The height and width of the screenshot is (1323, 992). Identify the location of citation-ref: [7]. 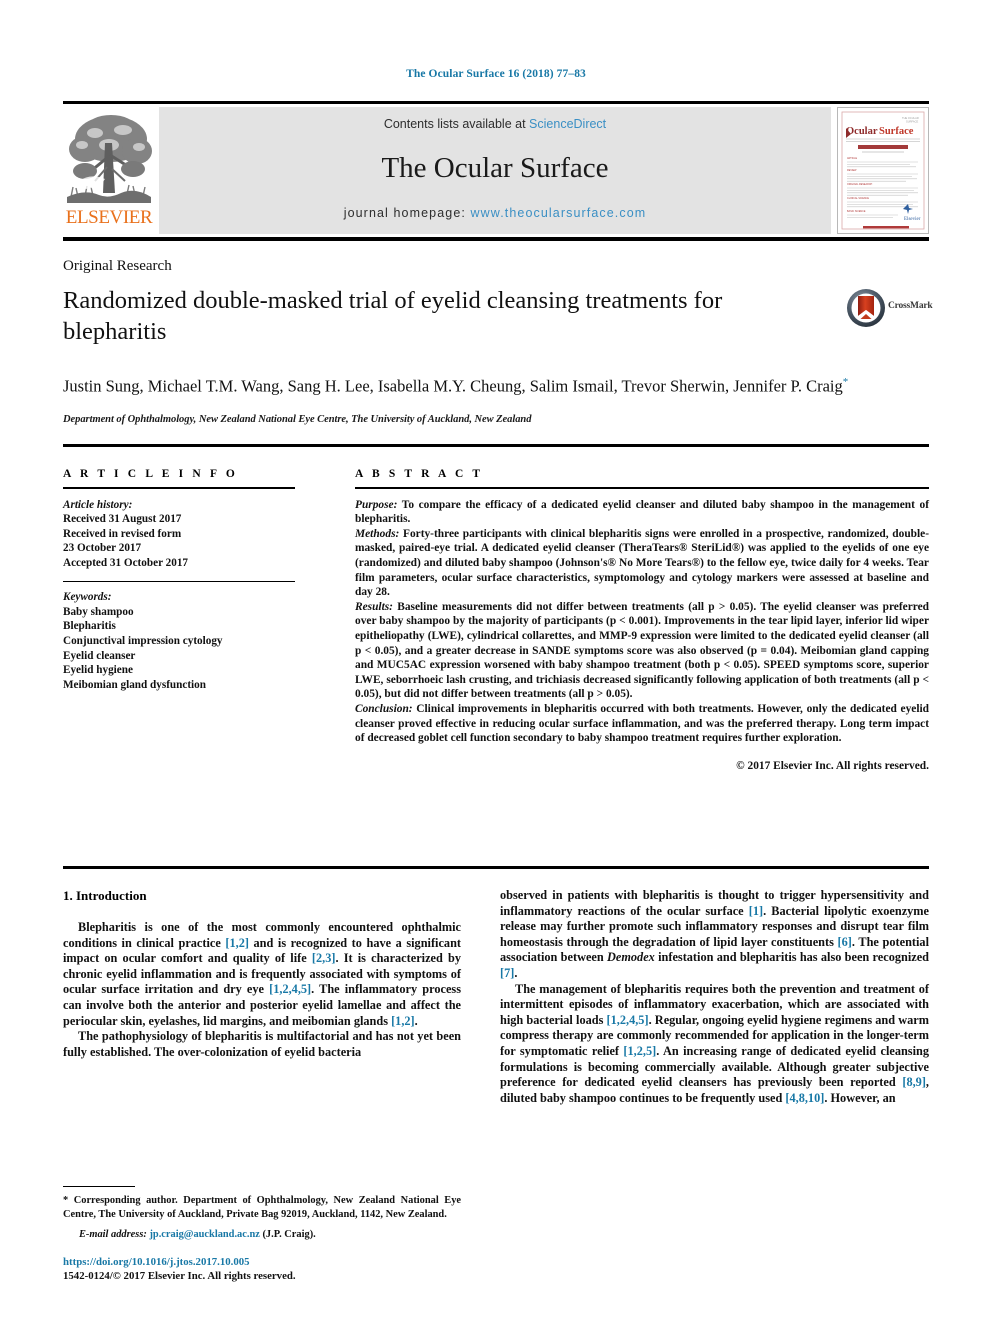
(507, 973).